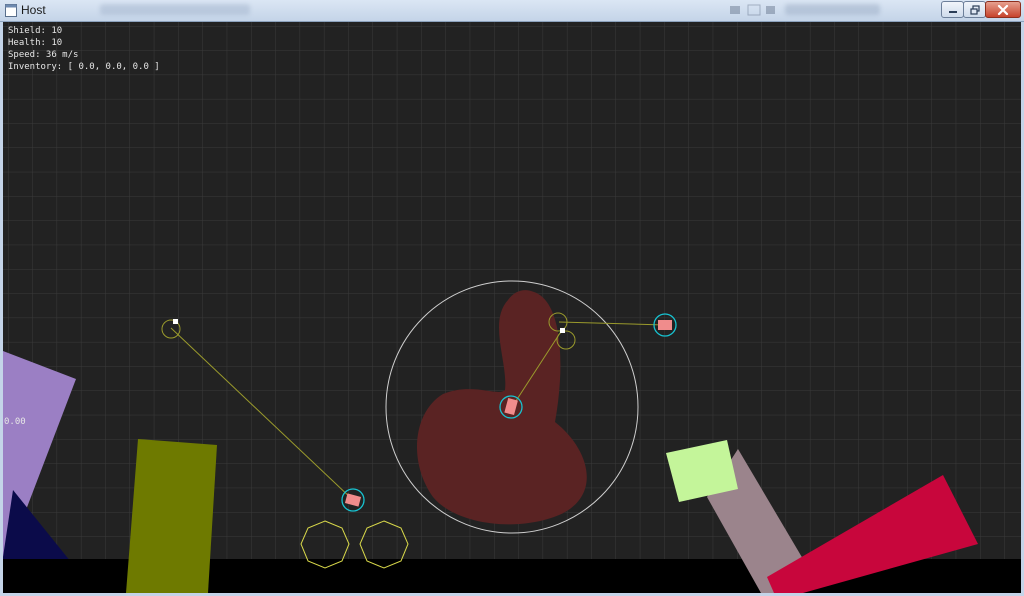  I want to click on window-title: Host, so click(33, 10).